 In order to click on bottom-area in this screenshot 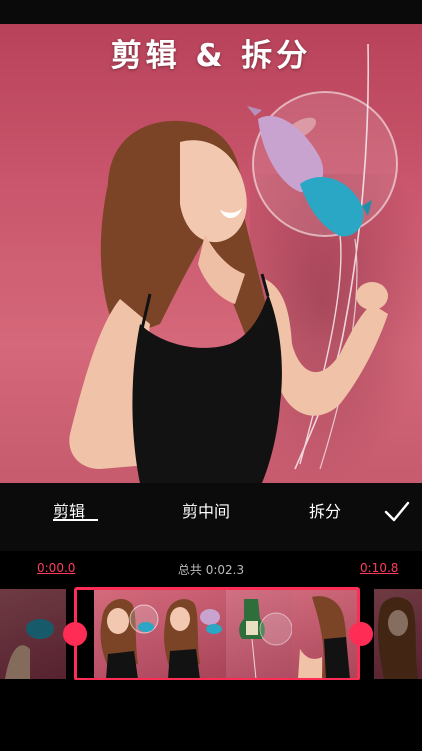, I will do `click(211, 715)`.